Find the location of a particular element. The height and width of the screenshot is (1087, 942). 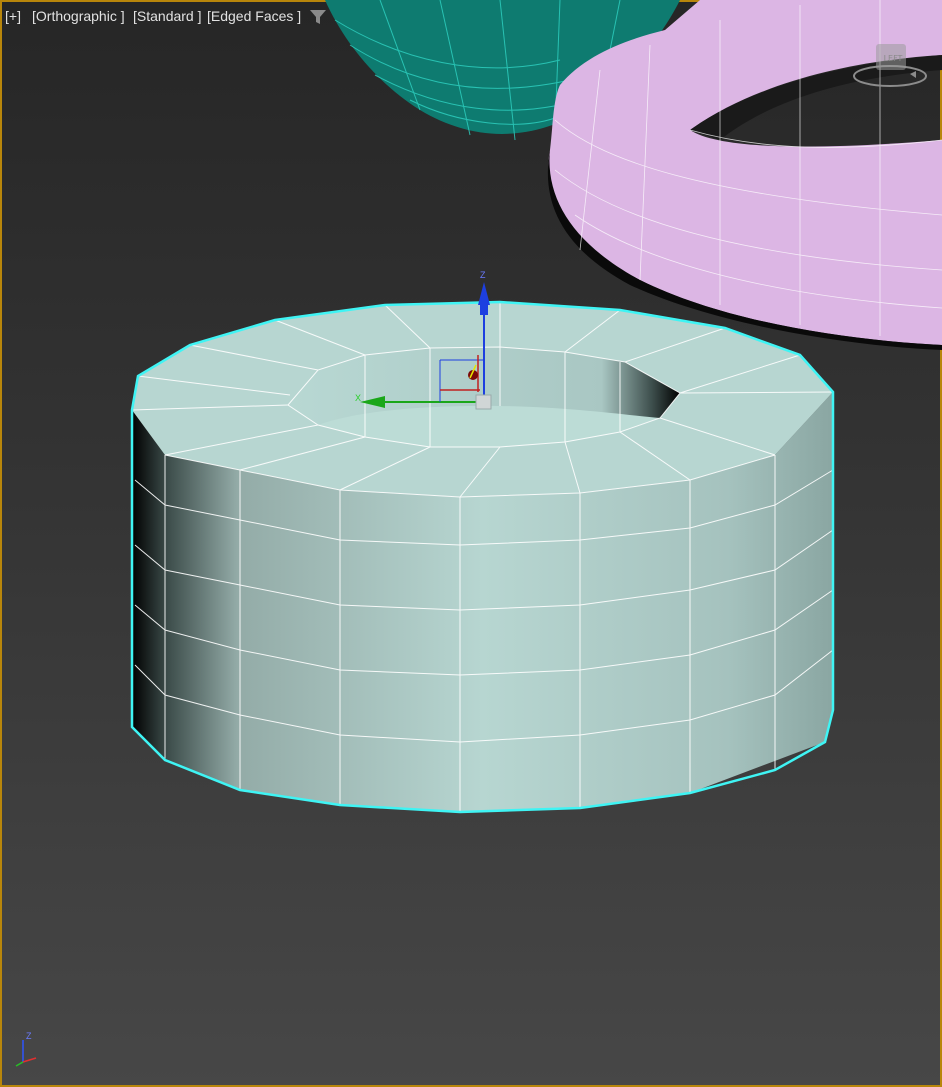

viewport-plus-menu: [+] is located at coordinates (13, 16).